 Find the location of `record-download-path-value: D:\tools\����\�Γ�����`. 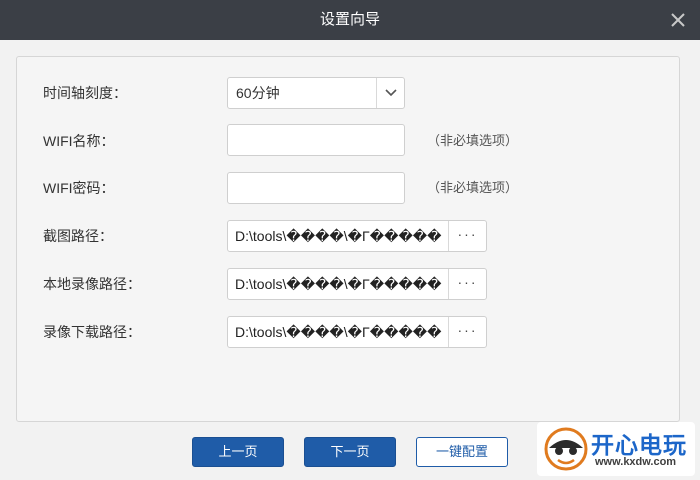

record-download-path-value: D:\tools\����\�Γ����� is located at coordinates (338, 332).